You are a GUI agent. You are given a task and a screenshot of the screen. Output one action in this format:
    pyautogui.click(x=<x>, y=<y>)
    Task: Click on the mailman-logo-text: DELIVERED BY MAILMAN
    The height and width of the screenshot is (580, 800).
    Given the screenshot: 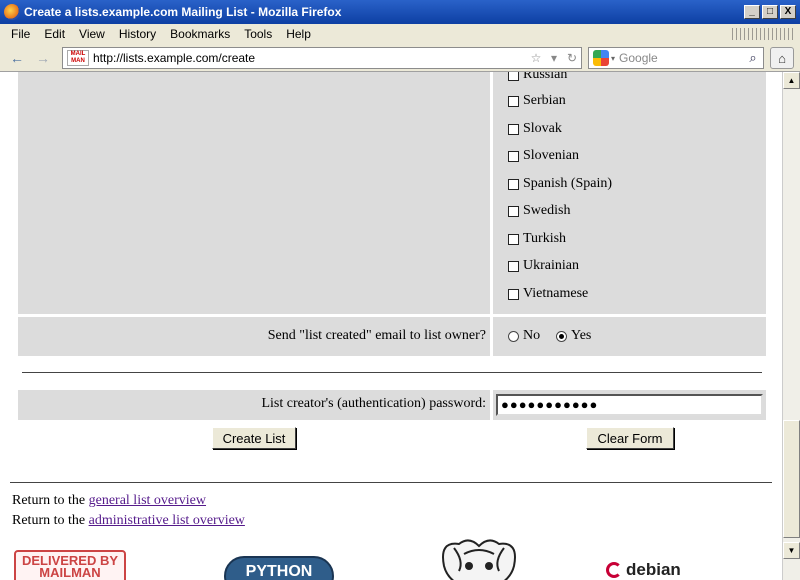 What is the action you would take?
    pyautogui.click(x=70, y=565)
    